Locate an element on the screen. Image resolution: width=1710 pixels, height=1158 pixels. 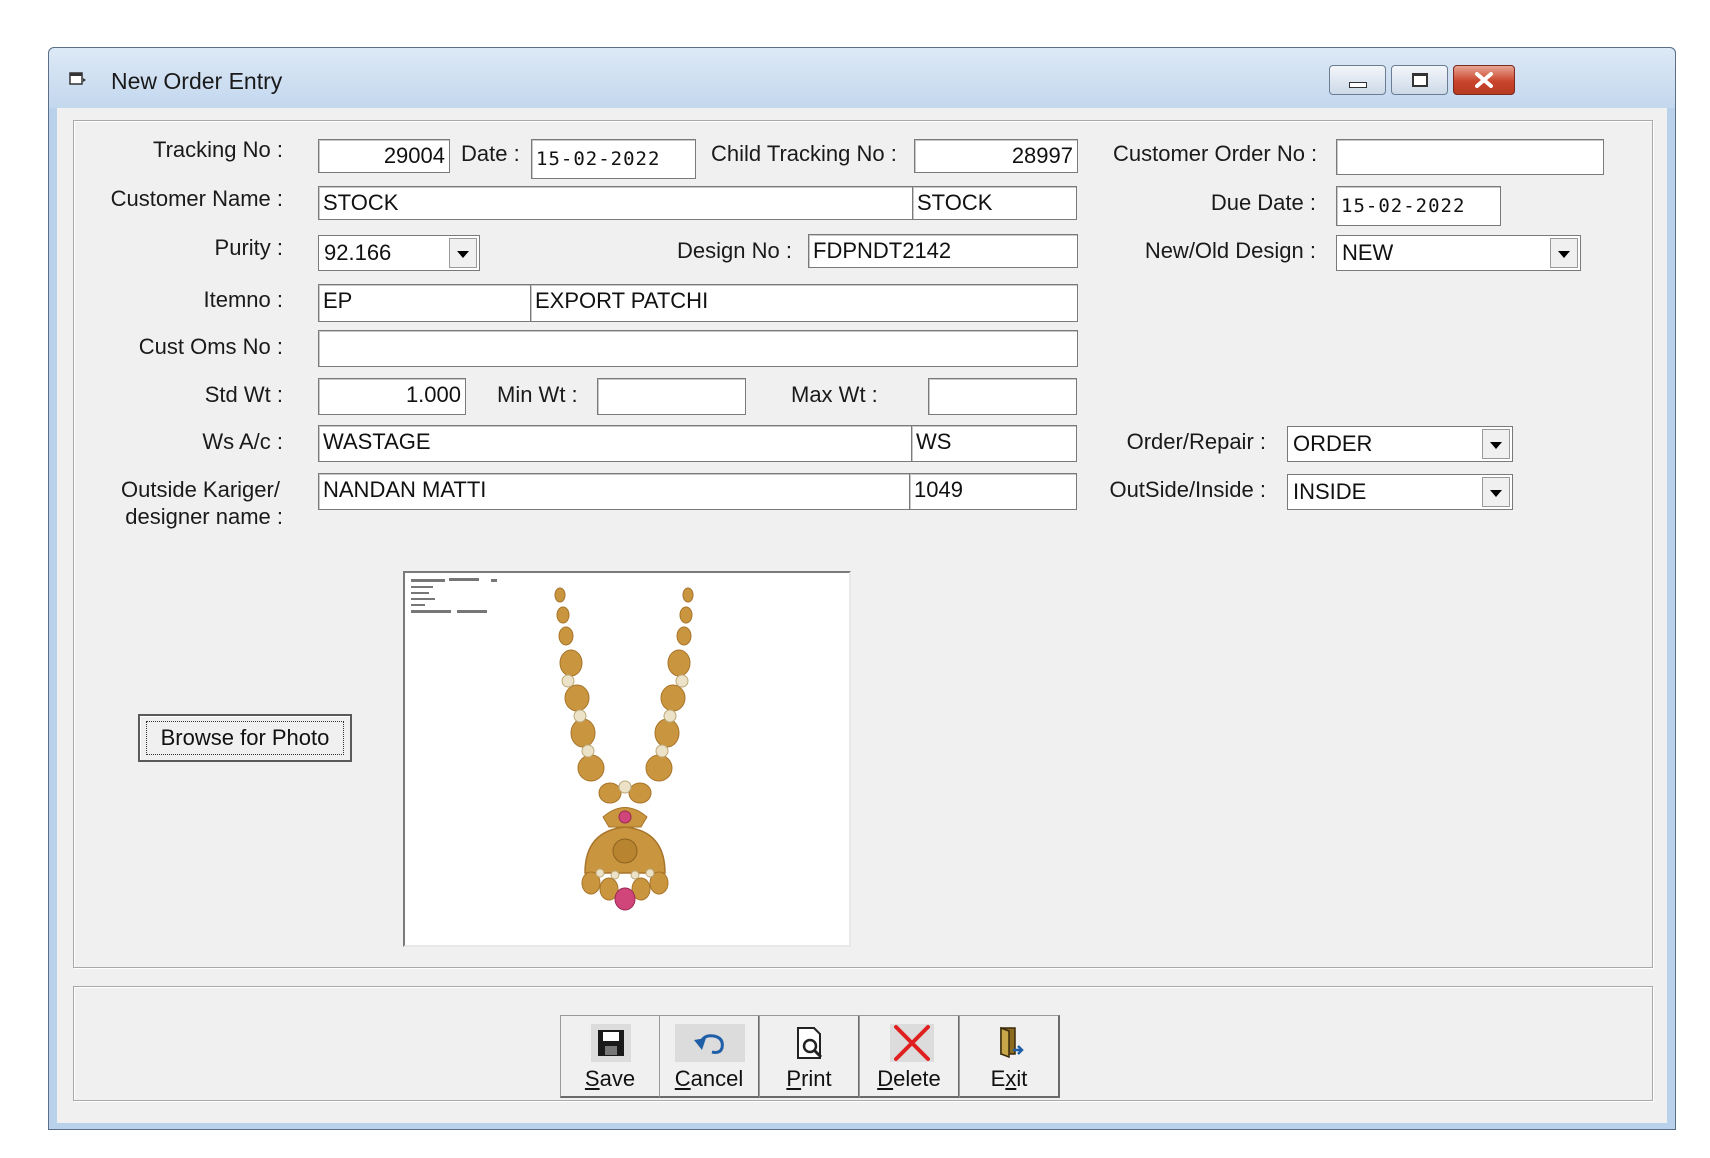
order-repair-value: ORDER is located at coordinates (1333, 443).